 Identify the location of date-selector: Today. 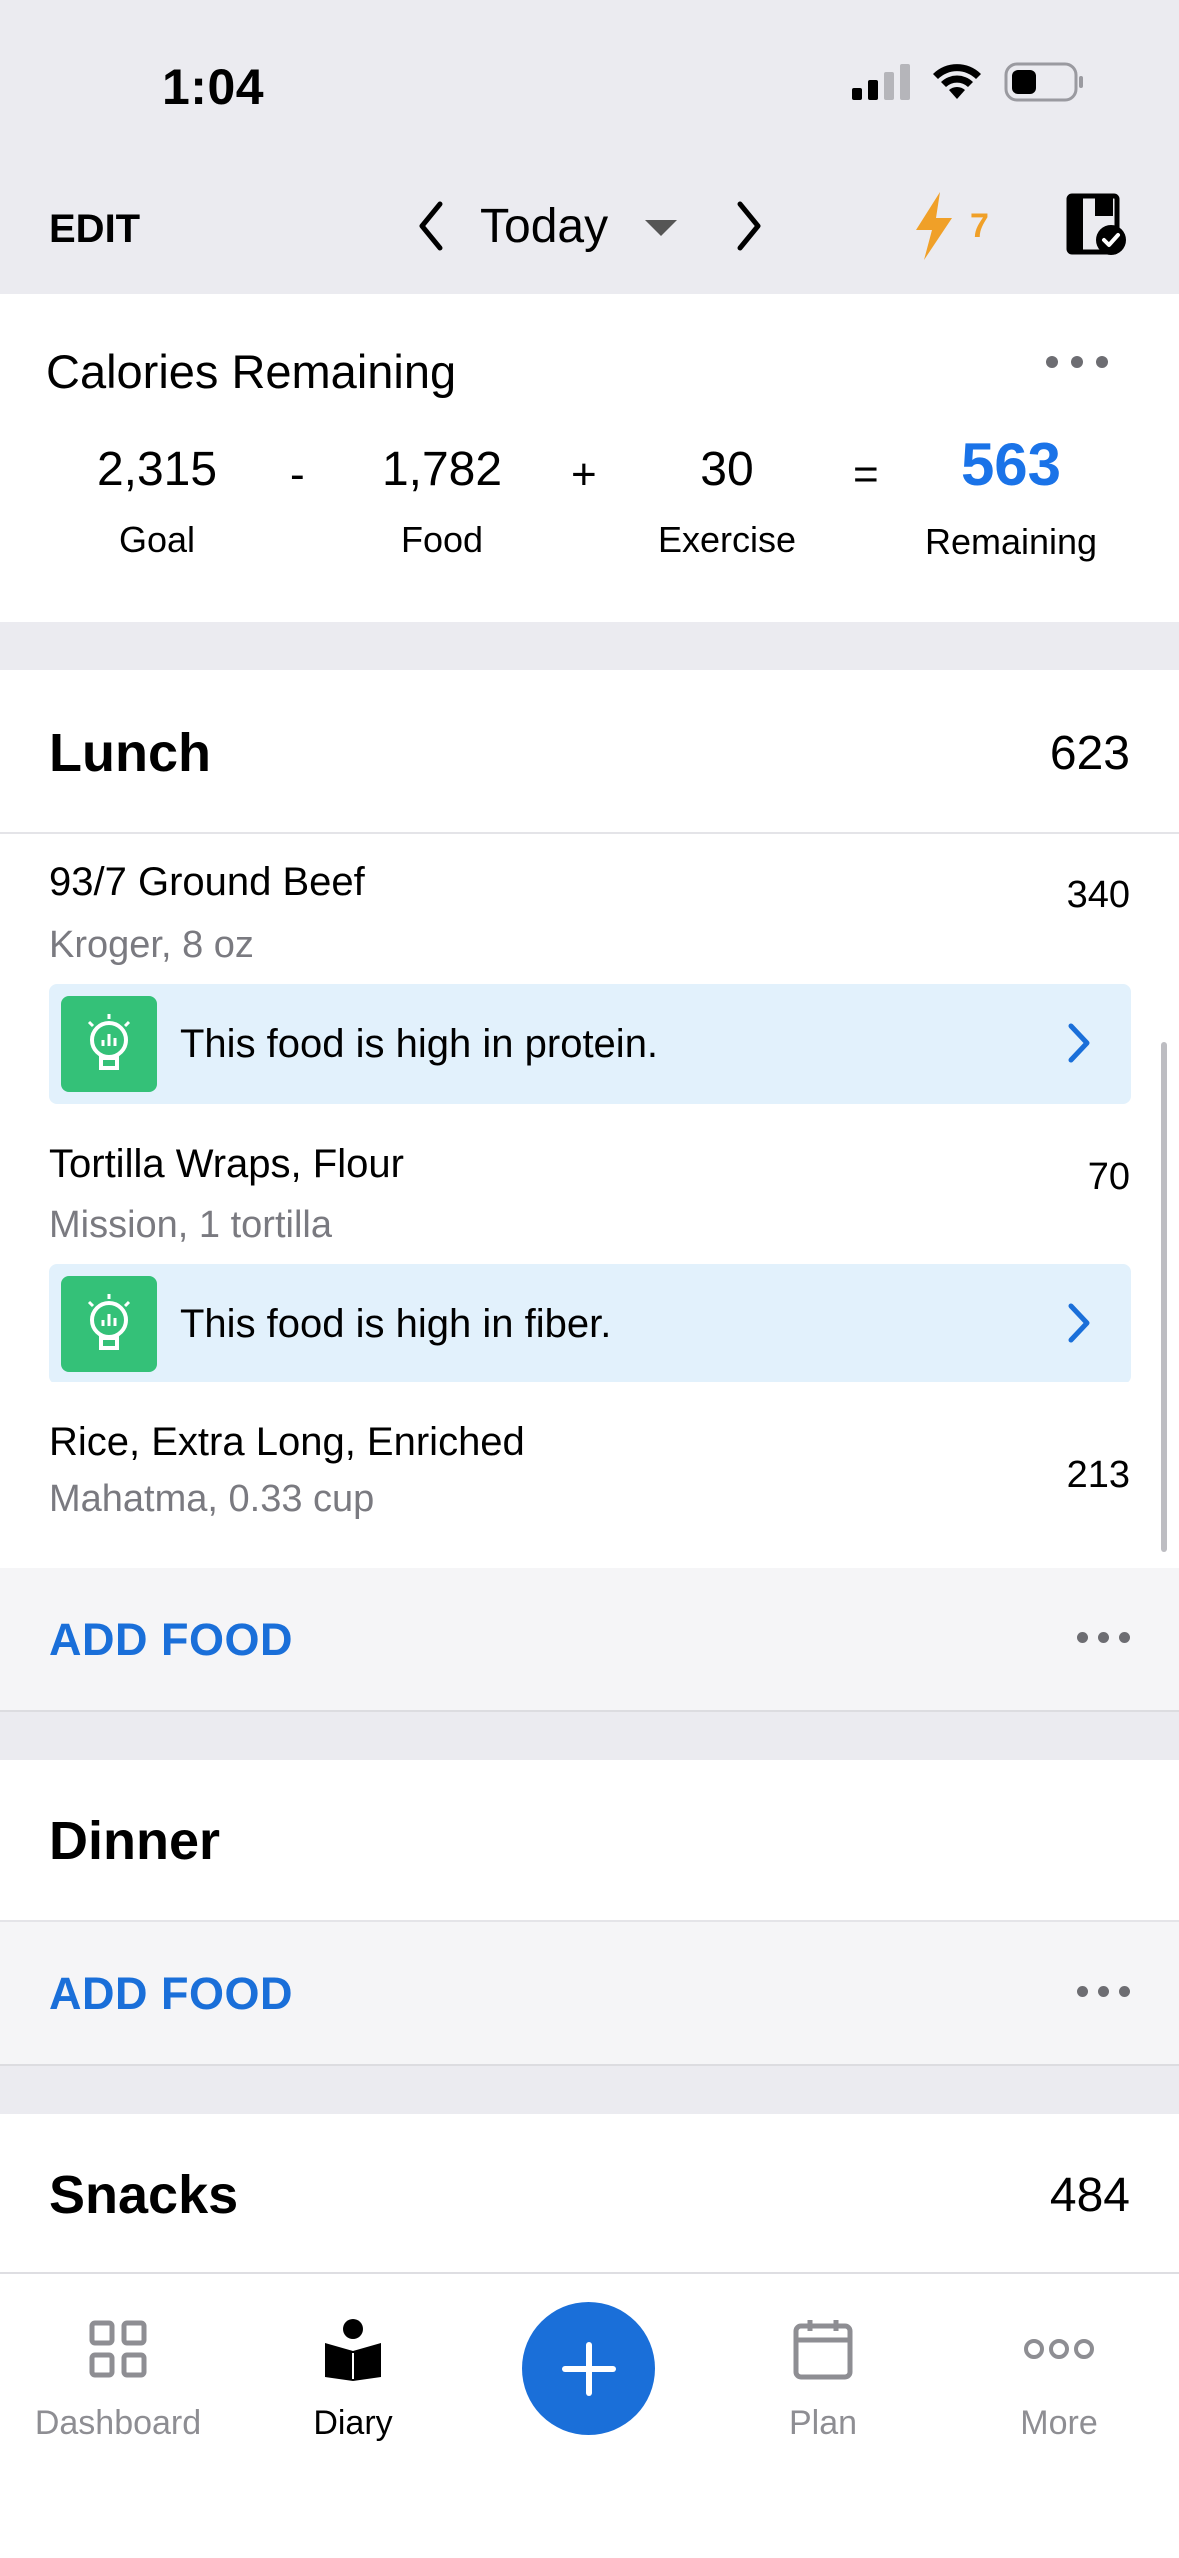
(544, 226).